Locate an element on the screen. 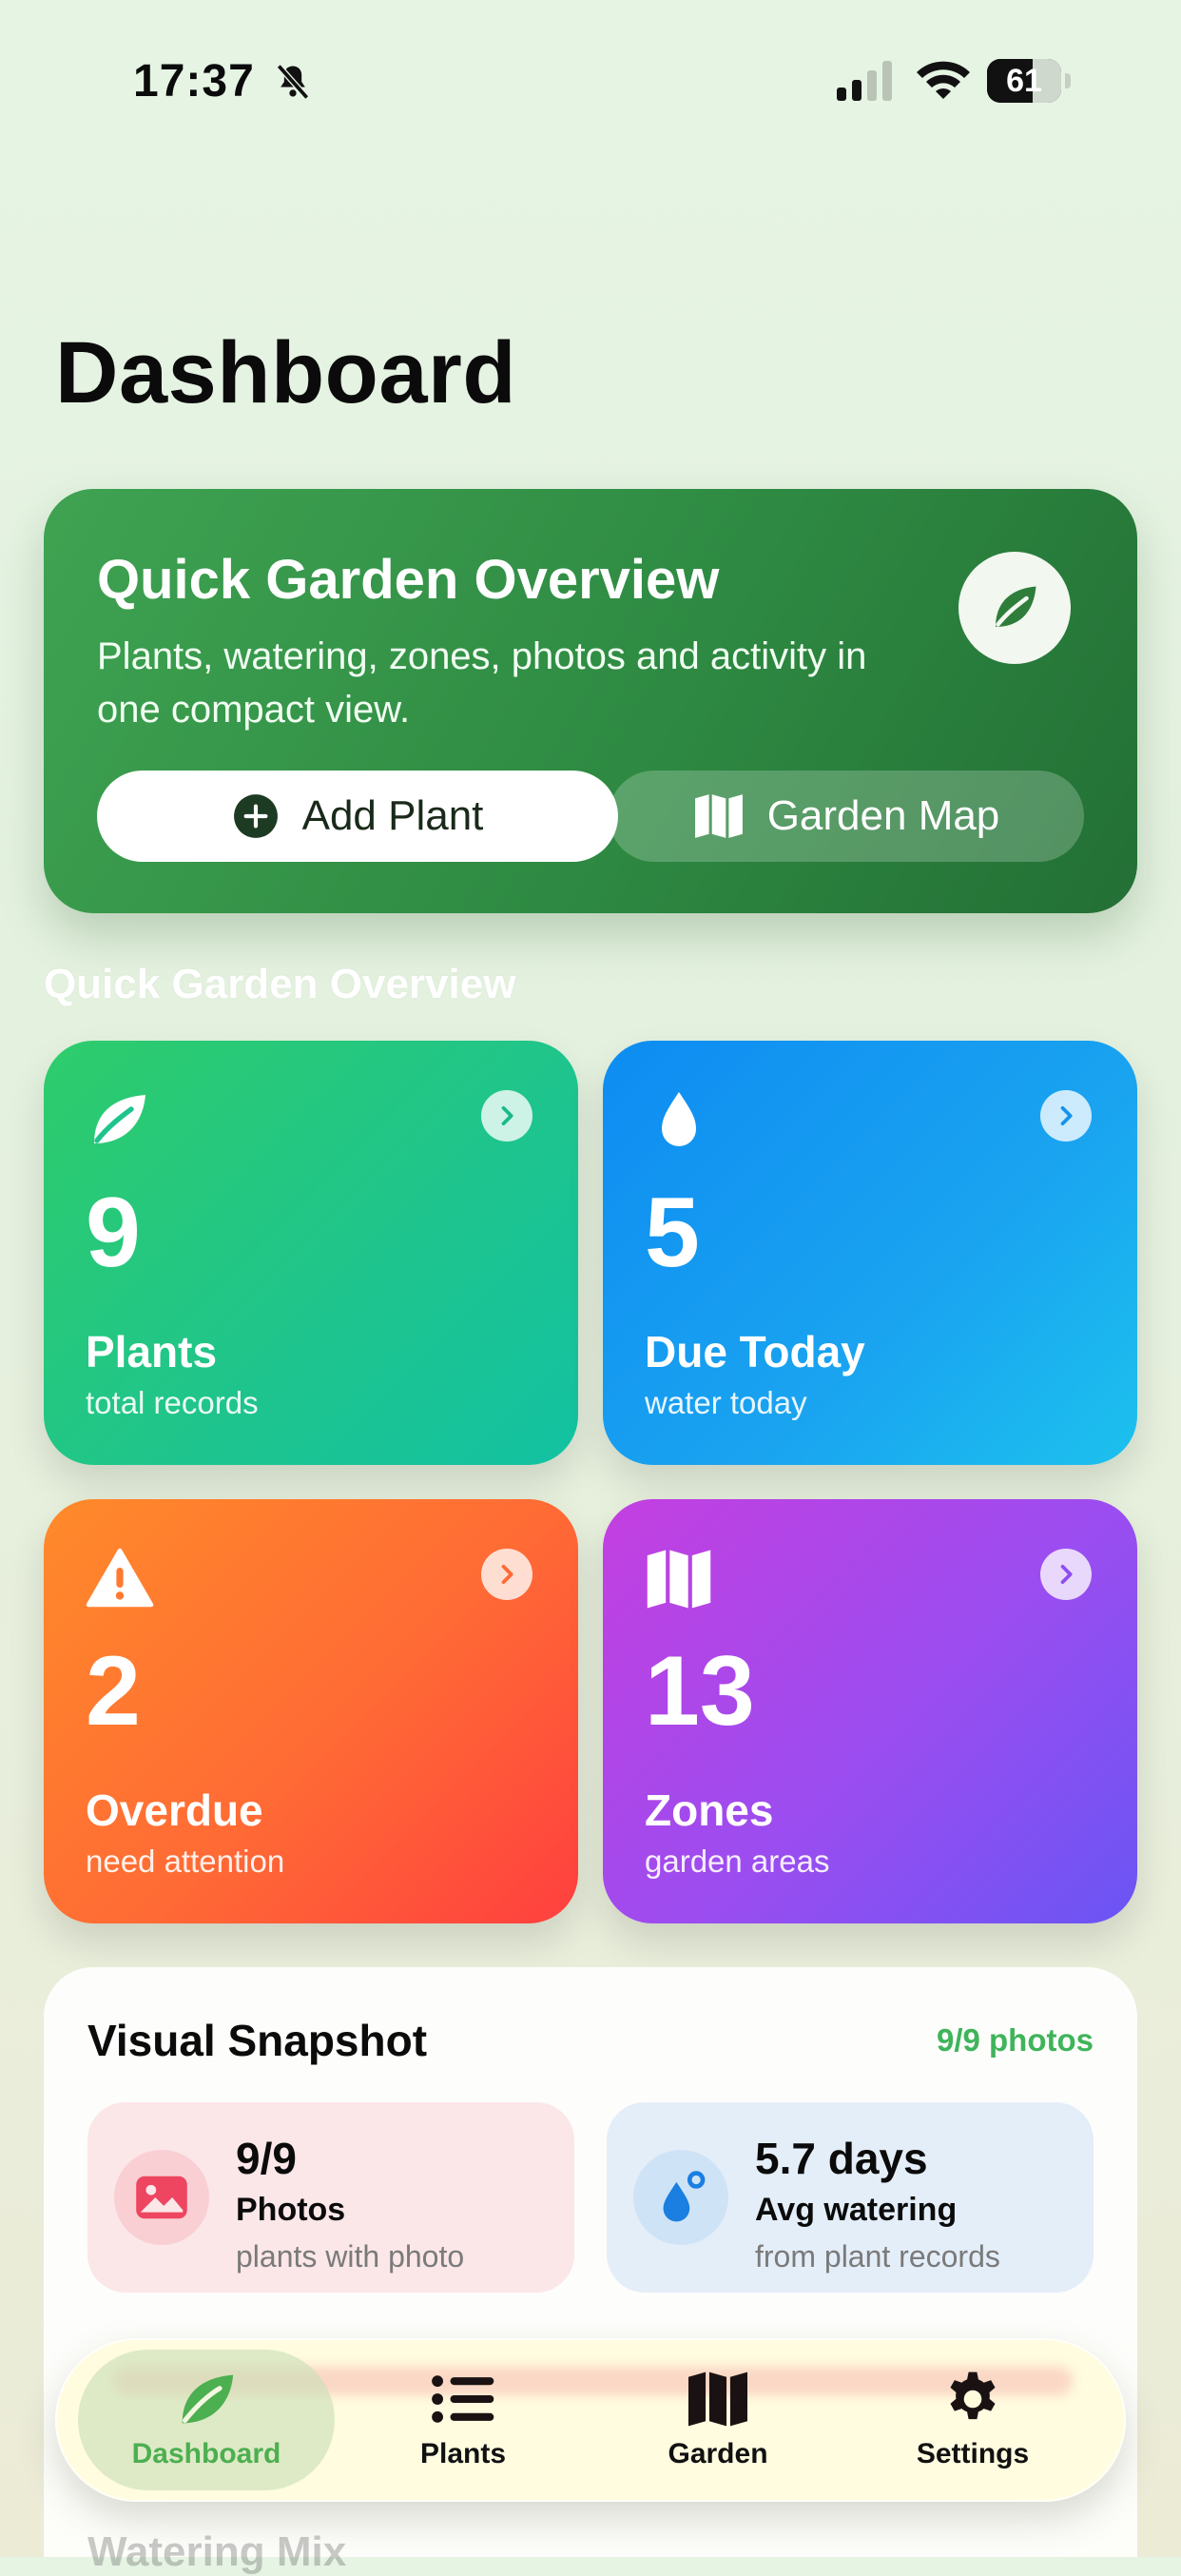  hero-leaf-badge is located at coordinates (1014, 608).